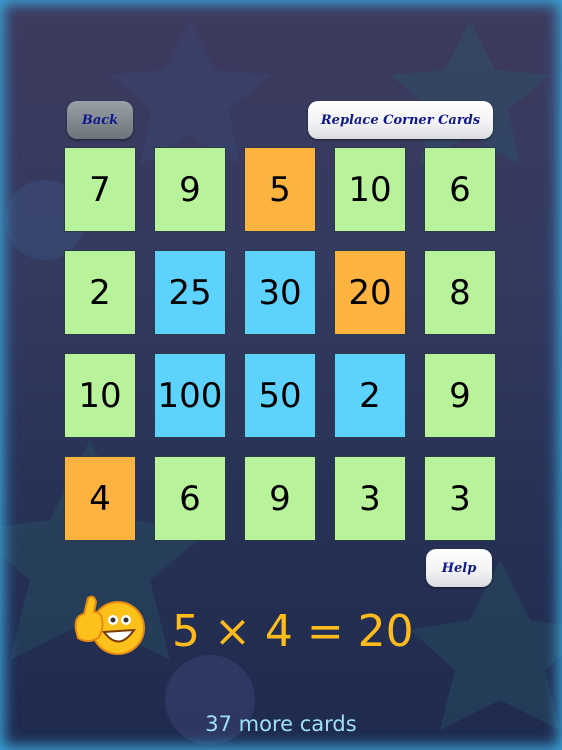 Image resolution: width=562 pixels, height=750 pixels. I want to click on thumbs-up-smiley-icon, so click(109, 625).